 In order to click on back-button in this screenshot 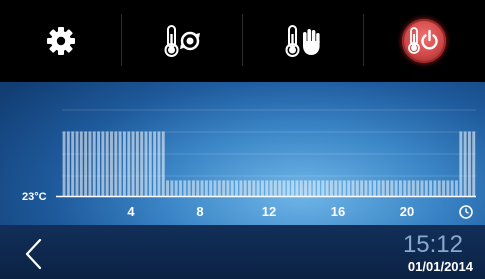, I will do `click(35, 254)`.